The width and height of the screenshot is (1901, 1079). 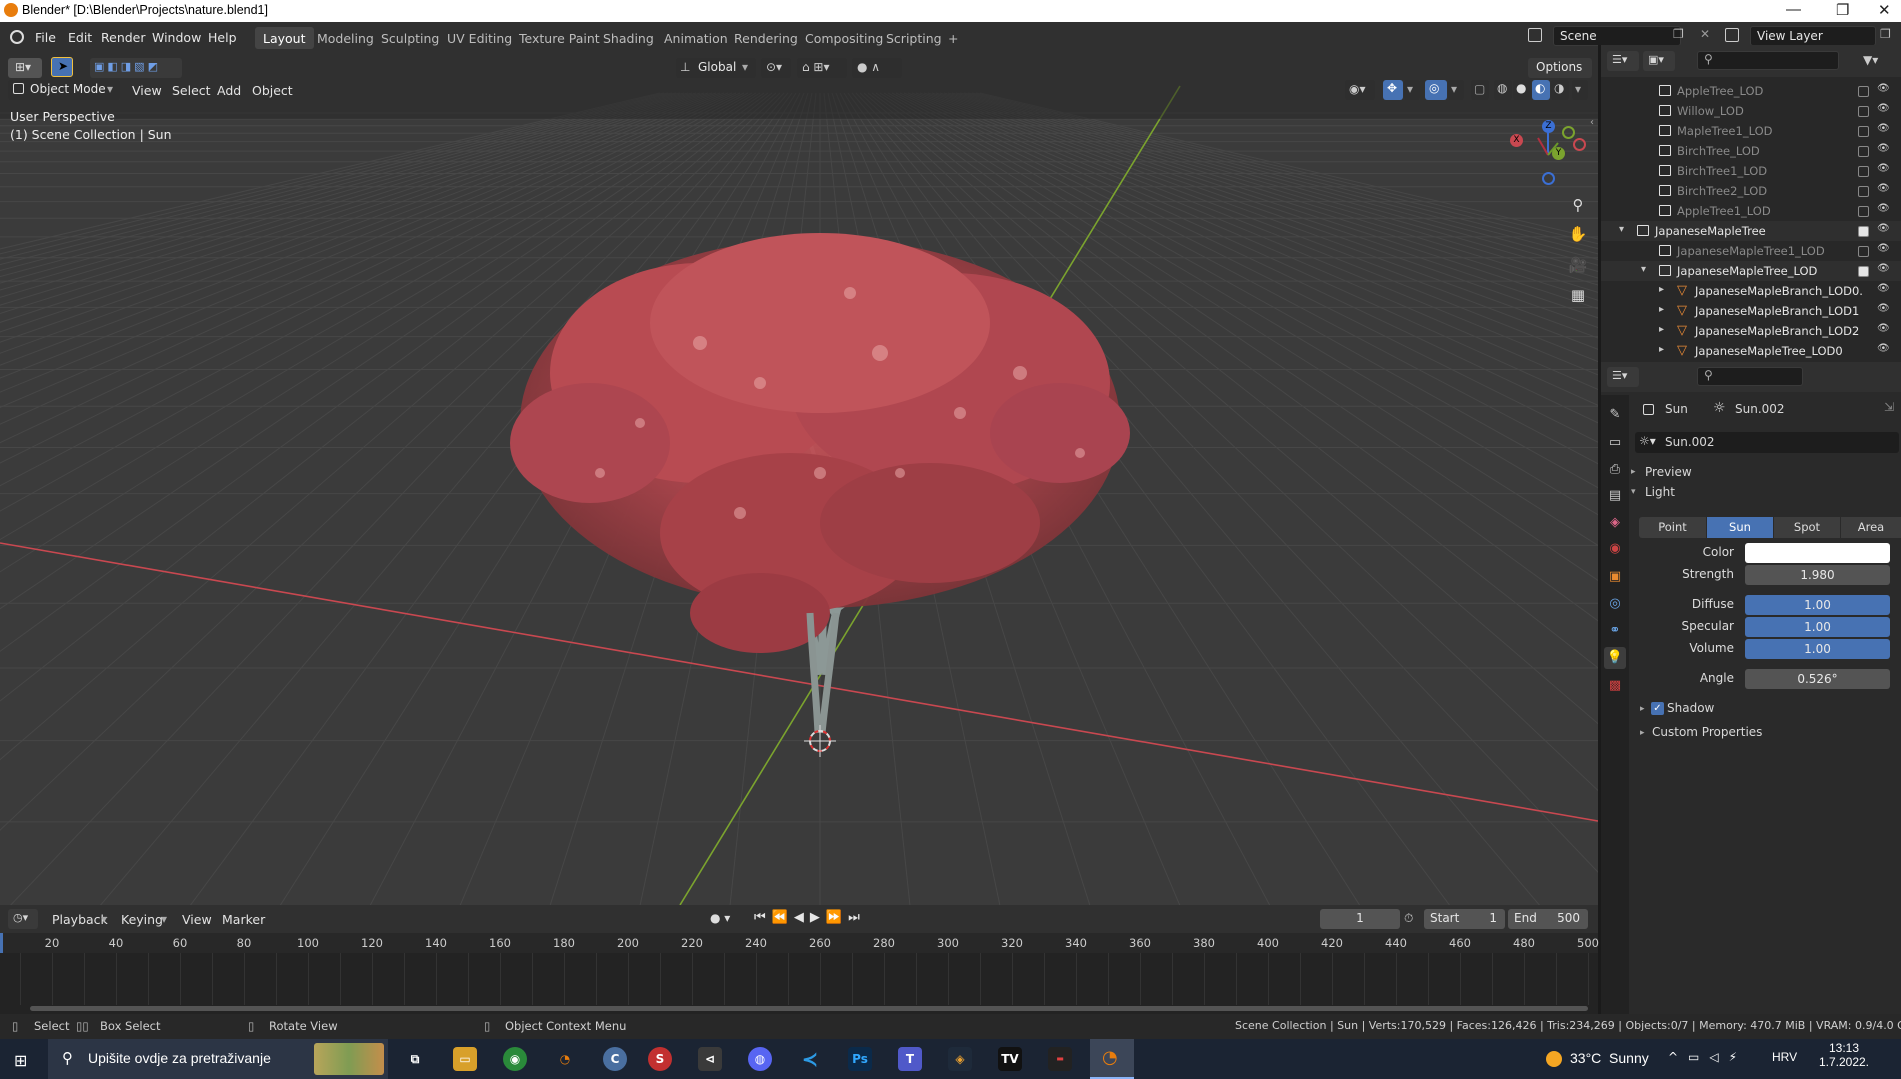 I want to click on light-type-sun: Sun, so click(x=1740, y=527).